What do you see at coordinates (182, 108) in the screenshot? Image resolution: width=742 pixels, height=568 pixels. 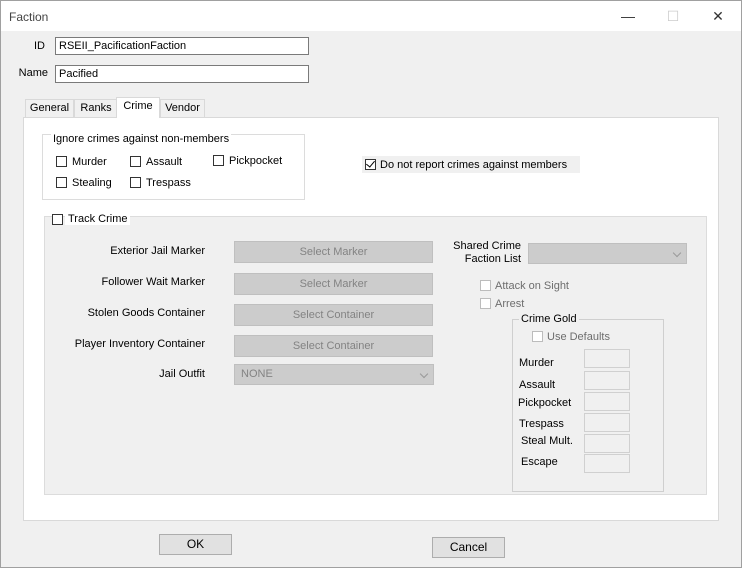 I see `tab-vendor: Vendor` at bounding box center [182, 108].